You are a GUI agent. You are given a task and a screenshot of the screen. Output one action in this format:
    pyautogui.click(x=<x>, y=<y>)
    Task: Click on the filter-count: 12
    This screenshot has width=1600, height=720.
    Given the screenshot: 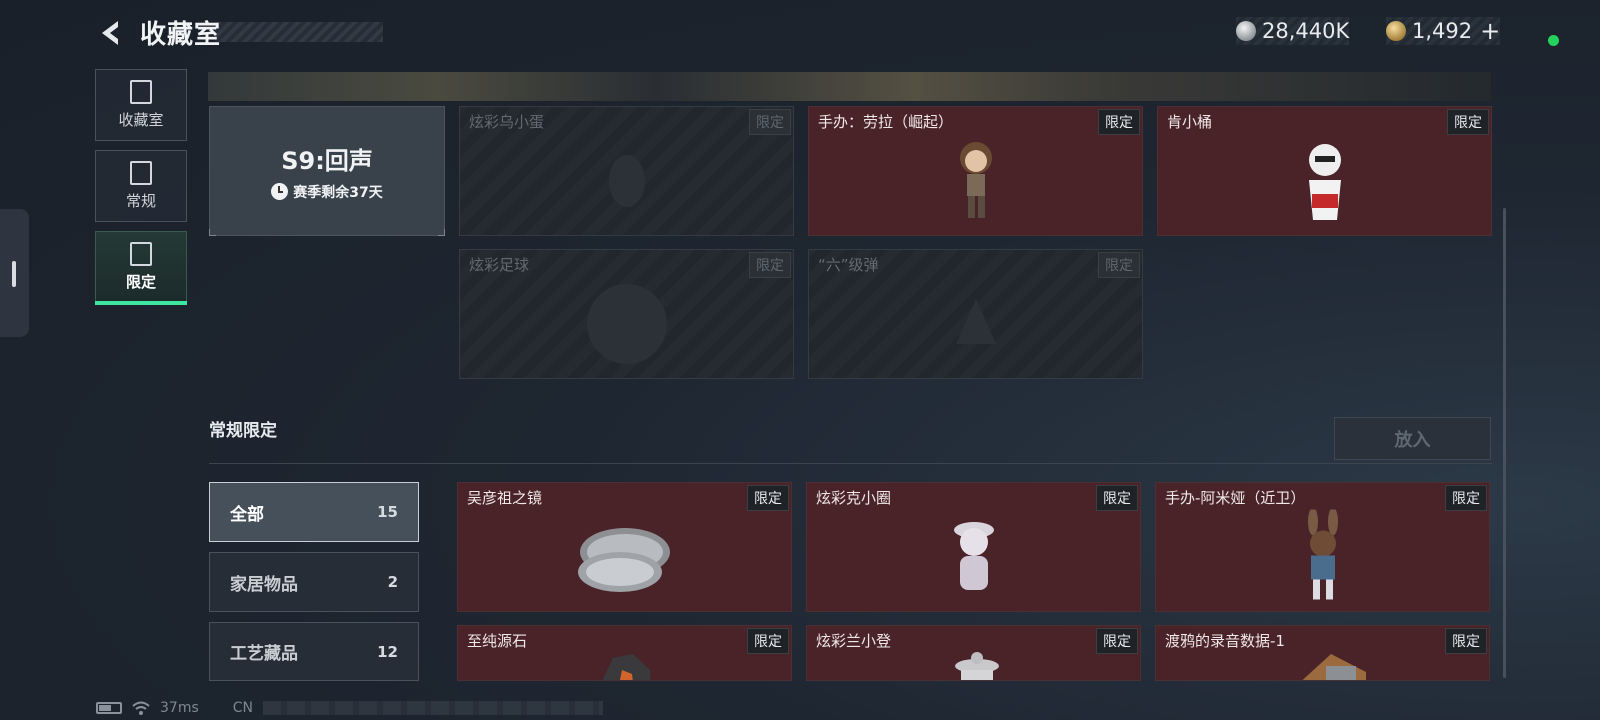 What is the action you would take?
    pyautogui.click(x=387, y=651)
    